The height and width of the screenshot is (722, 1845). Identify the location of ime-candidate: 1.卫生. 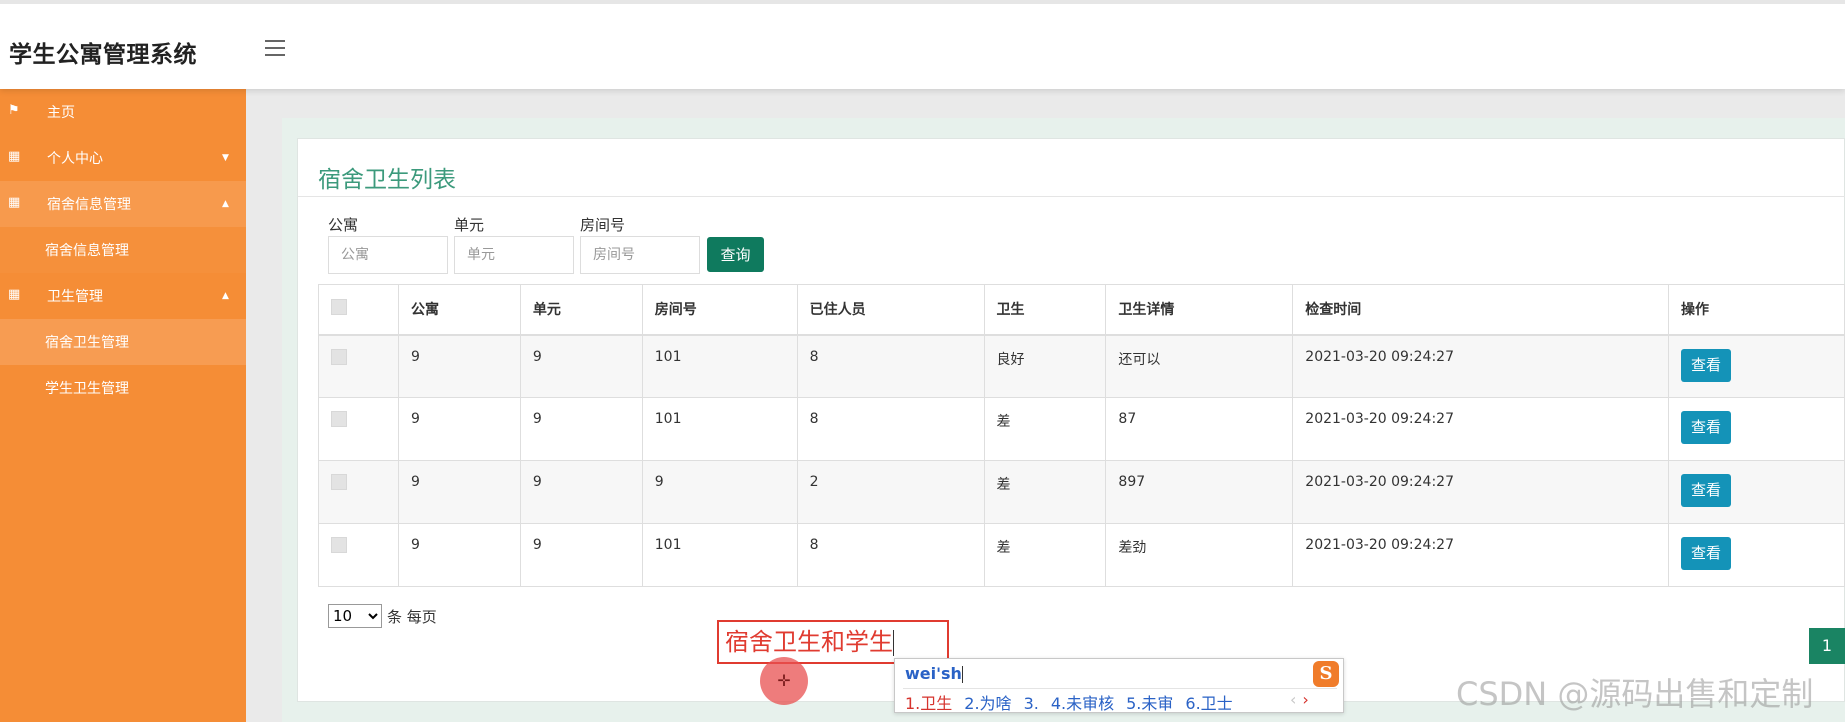
(928, 703).